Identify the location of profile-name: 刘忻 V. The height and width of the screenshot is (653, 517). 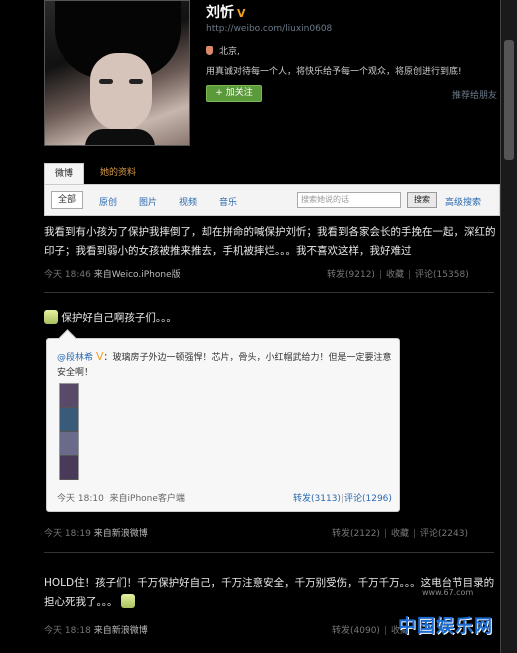
(226, 12).